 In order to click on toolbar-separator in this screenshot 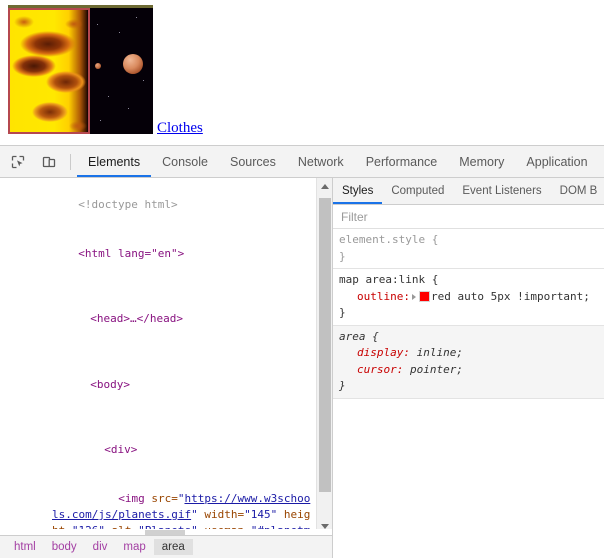, I will do `click(70, 161)`.